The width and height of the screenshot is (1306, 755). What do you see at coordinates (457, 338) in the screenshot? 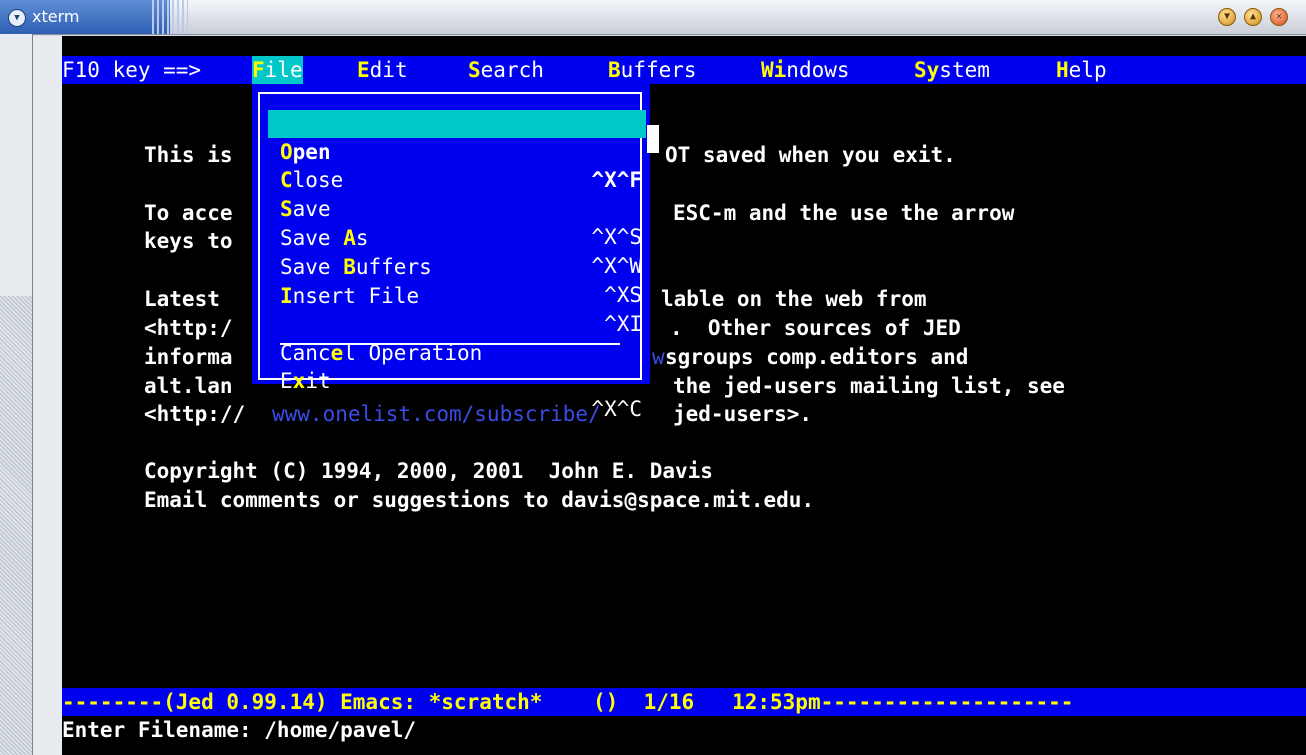
I see `menu-item-cancel-operation: Cancel Operation` at bounding box center [457, 338].